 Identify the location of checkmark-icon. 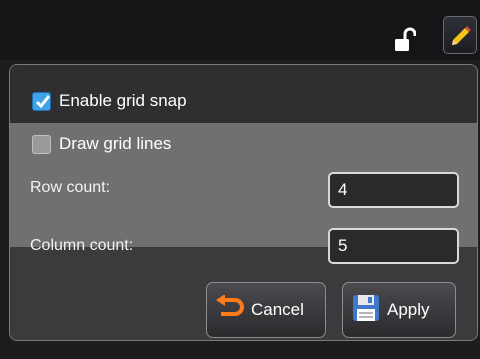
(43, 101).